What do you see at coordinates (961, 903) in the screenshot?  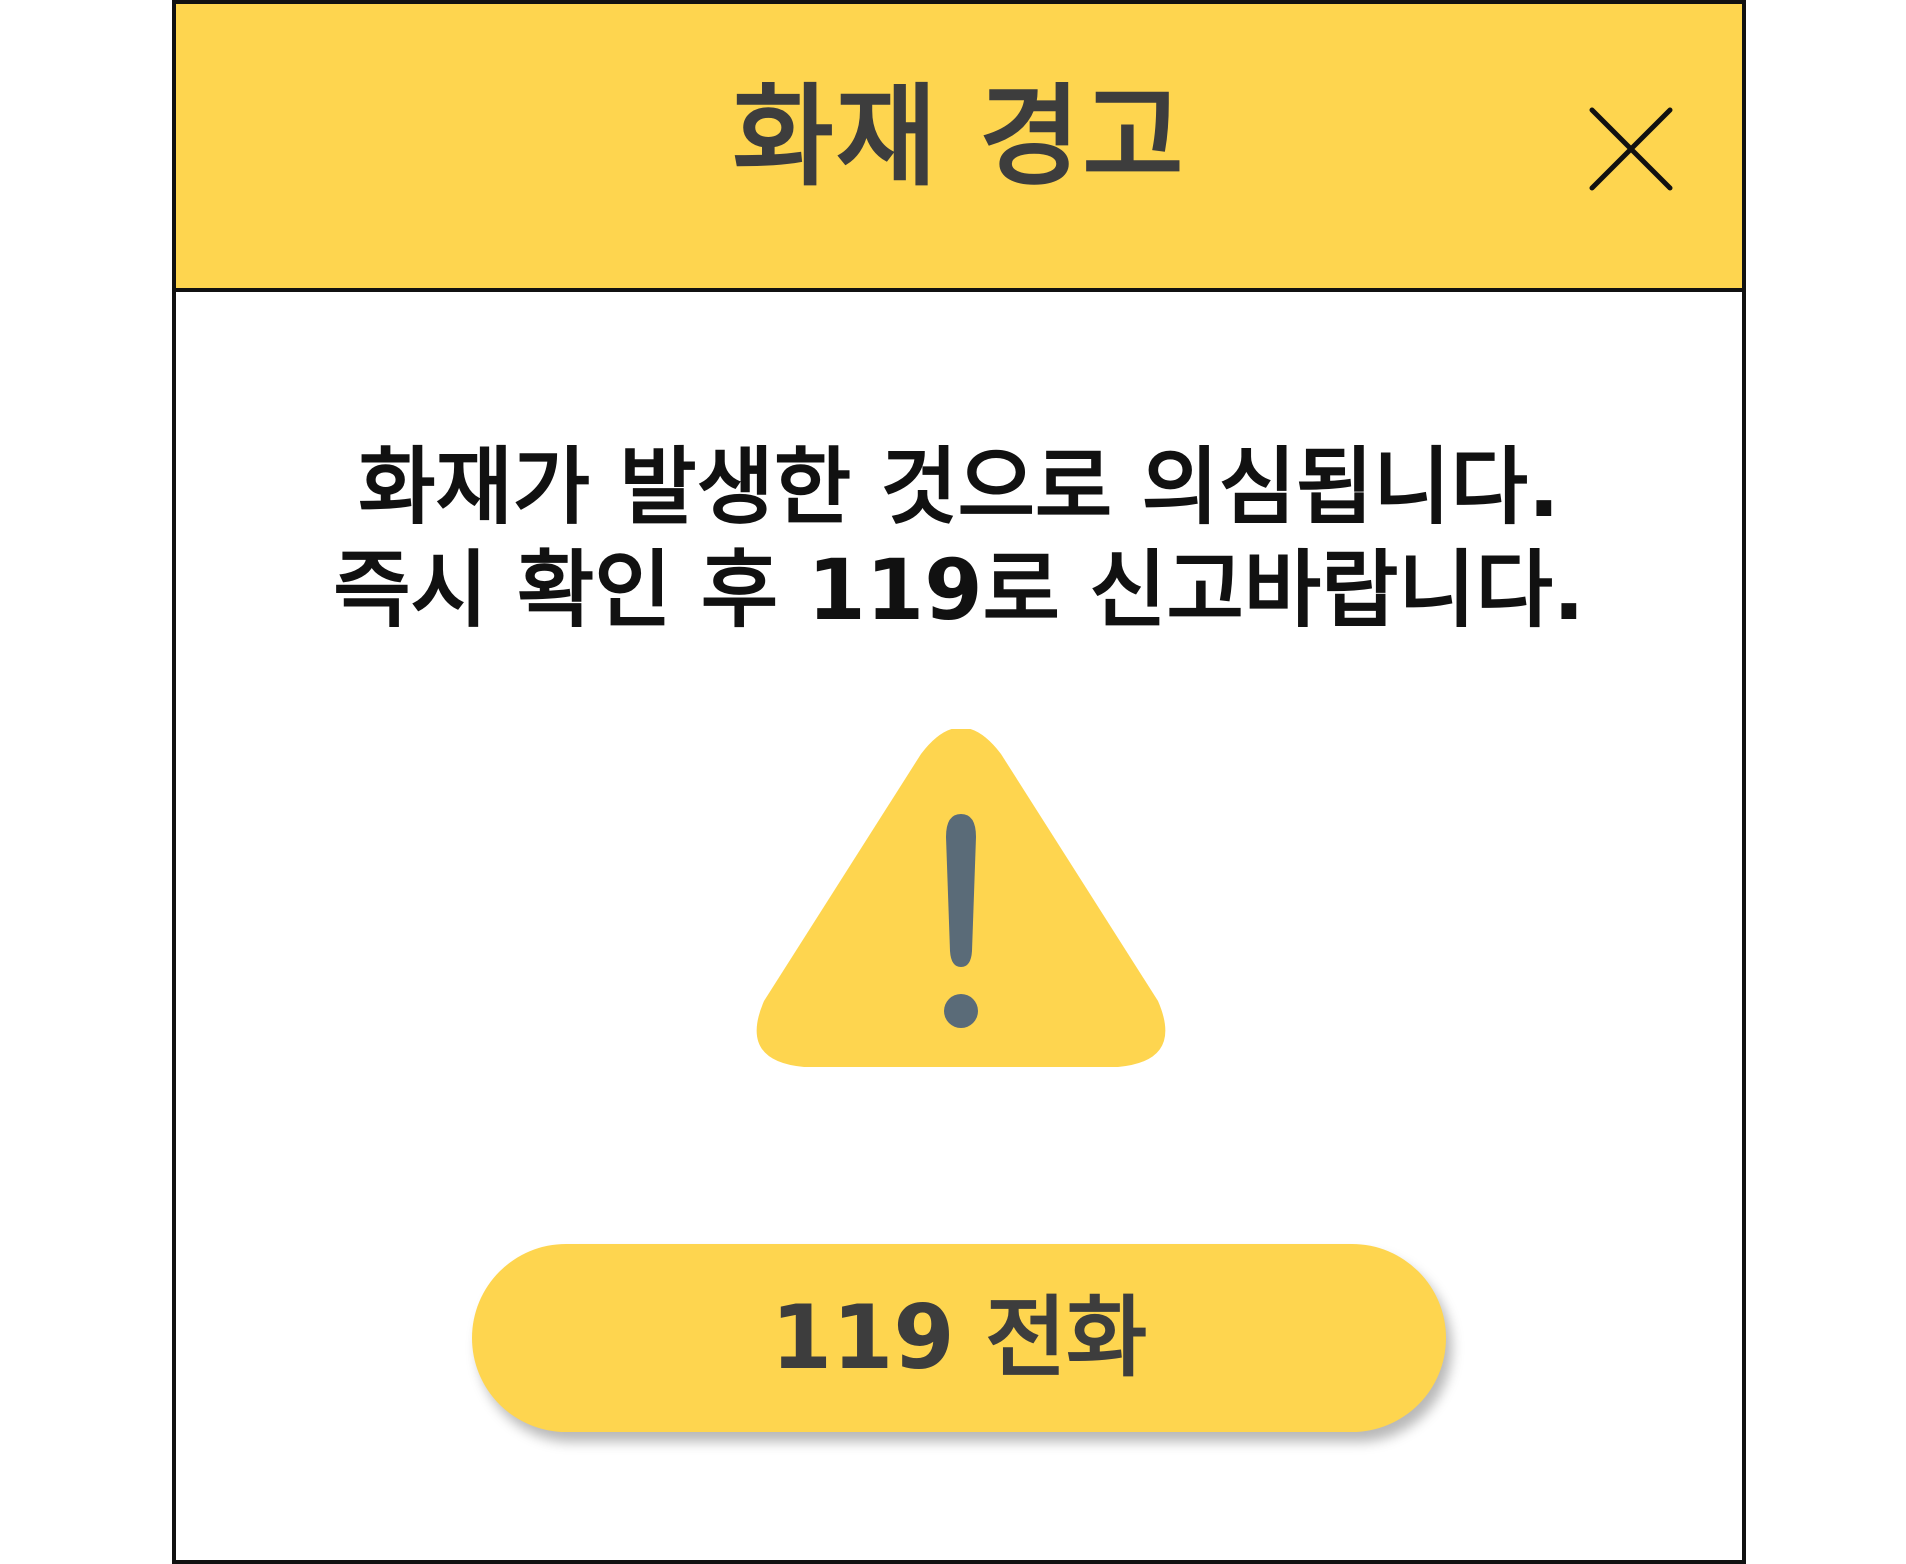 I see `warning-triangle-icon` at bounding box center [961, 903].